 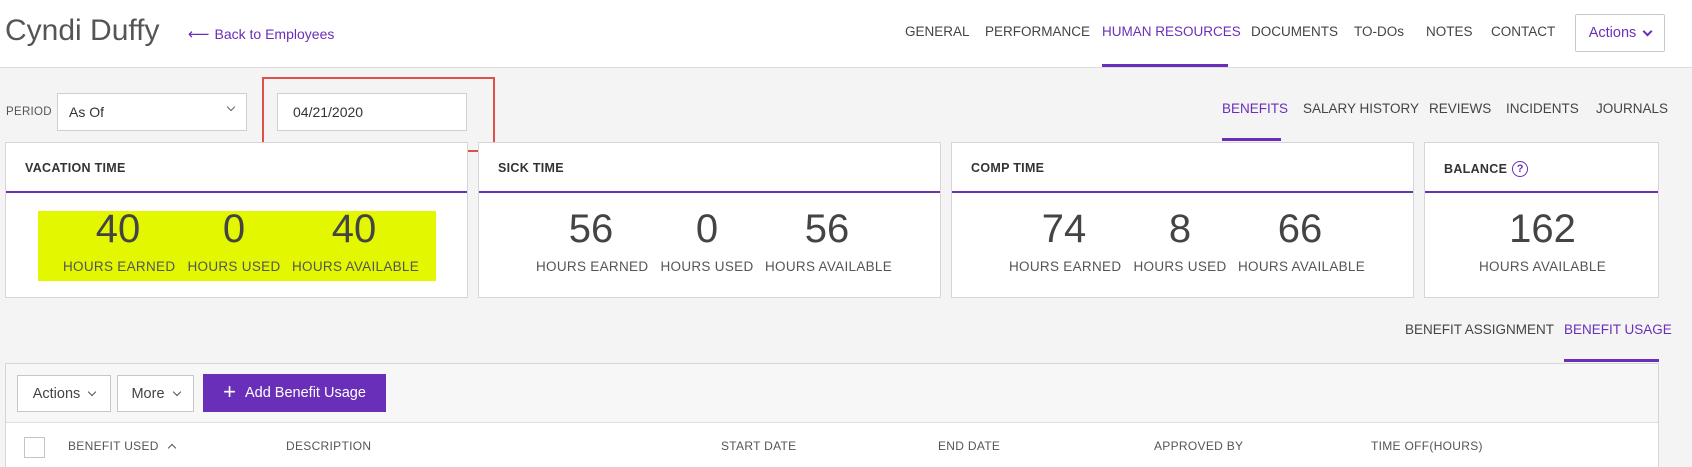 What do you see at coordinates (1171, 31) in the screenshot?
I see `tab-human-resources: HUMAN RESOURCES` at bounding box center [1171, 31].